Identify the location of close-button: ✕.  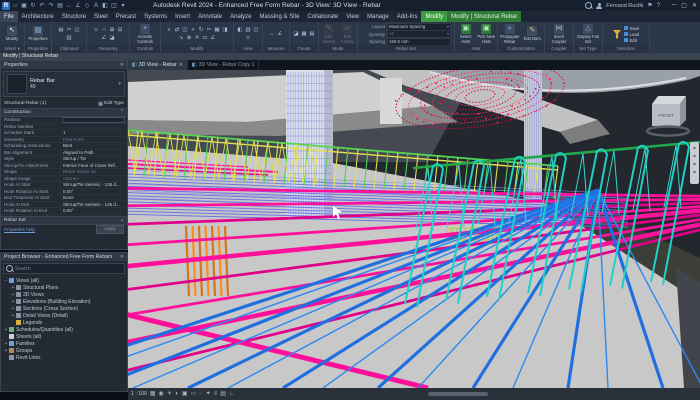
(694, 5).